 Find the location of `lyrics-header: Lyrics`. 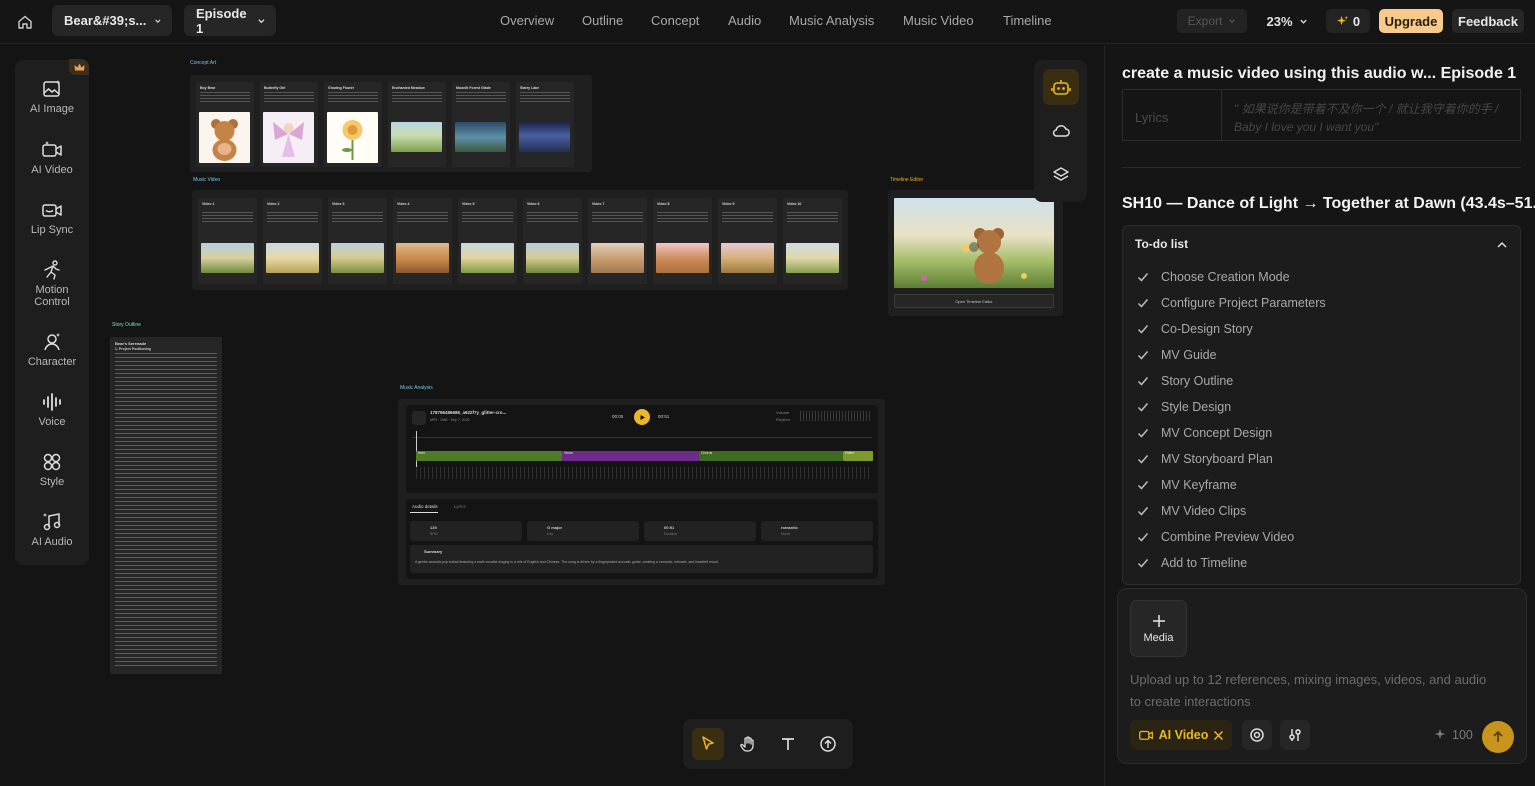

lyrics-header: Lyrics is located at coordinates (1172, 115).